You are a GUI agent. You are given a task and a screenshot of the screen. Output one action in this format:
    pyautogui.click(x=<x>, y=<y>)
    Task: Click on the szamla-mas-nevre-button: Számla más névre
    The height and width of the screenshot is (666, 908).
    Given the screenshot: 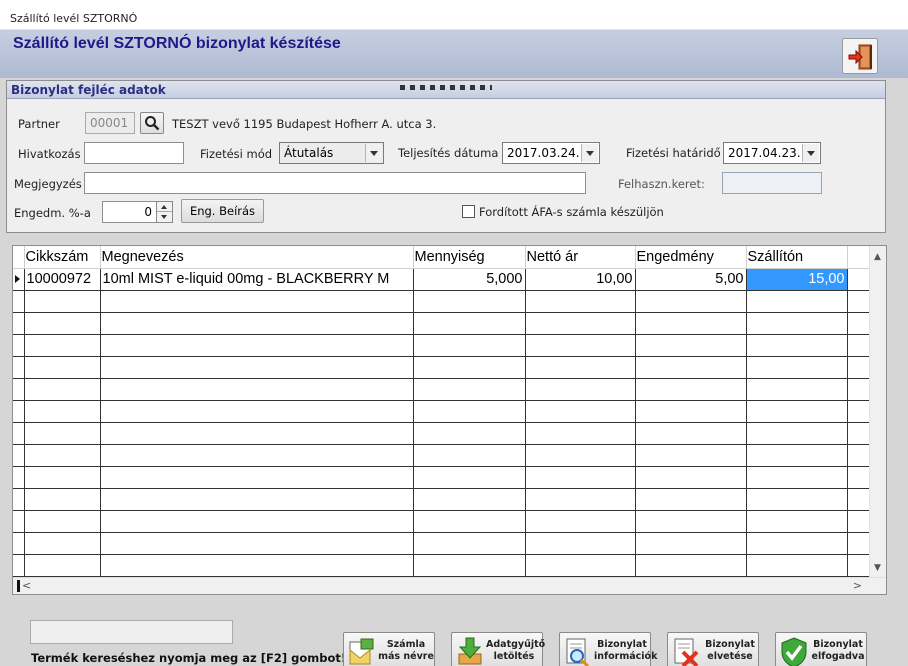 What is the action you would take?
    pyautogui.click(x=389, y=649)
    